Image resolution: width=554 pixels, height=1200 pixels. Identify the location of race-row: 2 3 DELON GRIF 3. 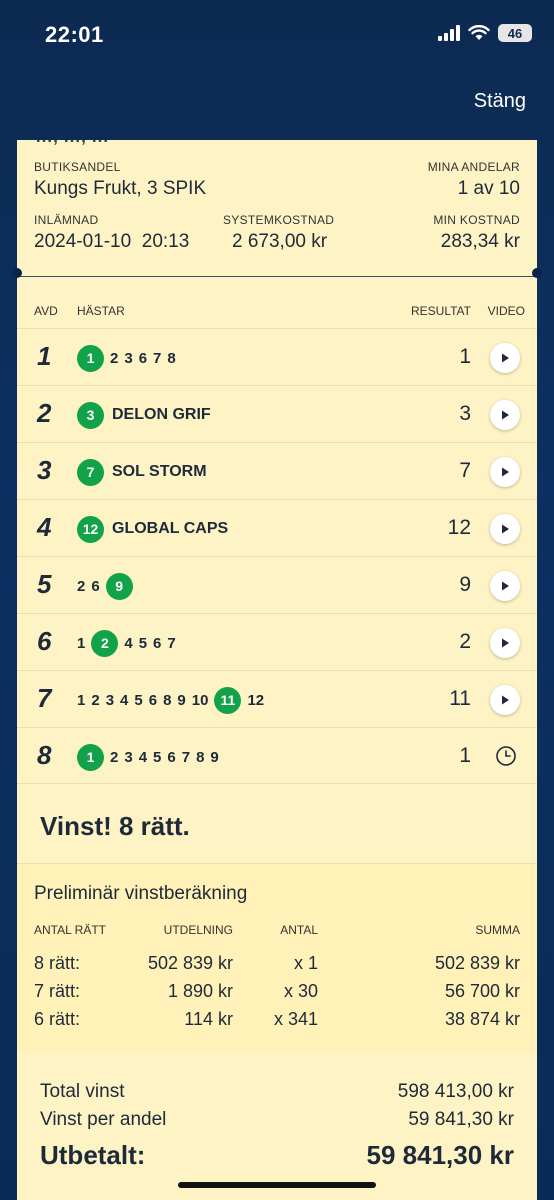
(277, 413).